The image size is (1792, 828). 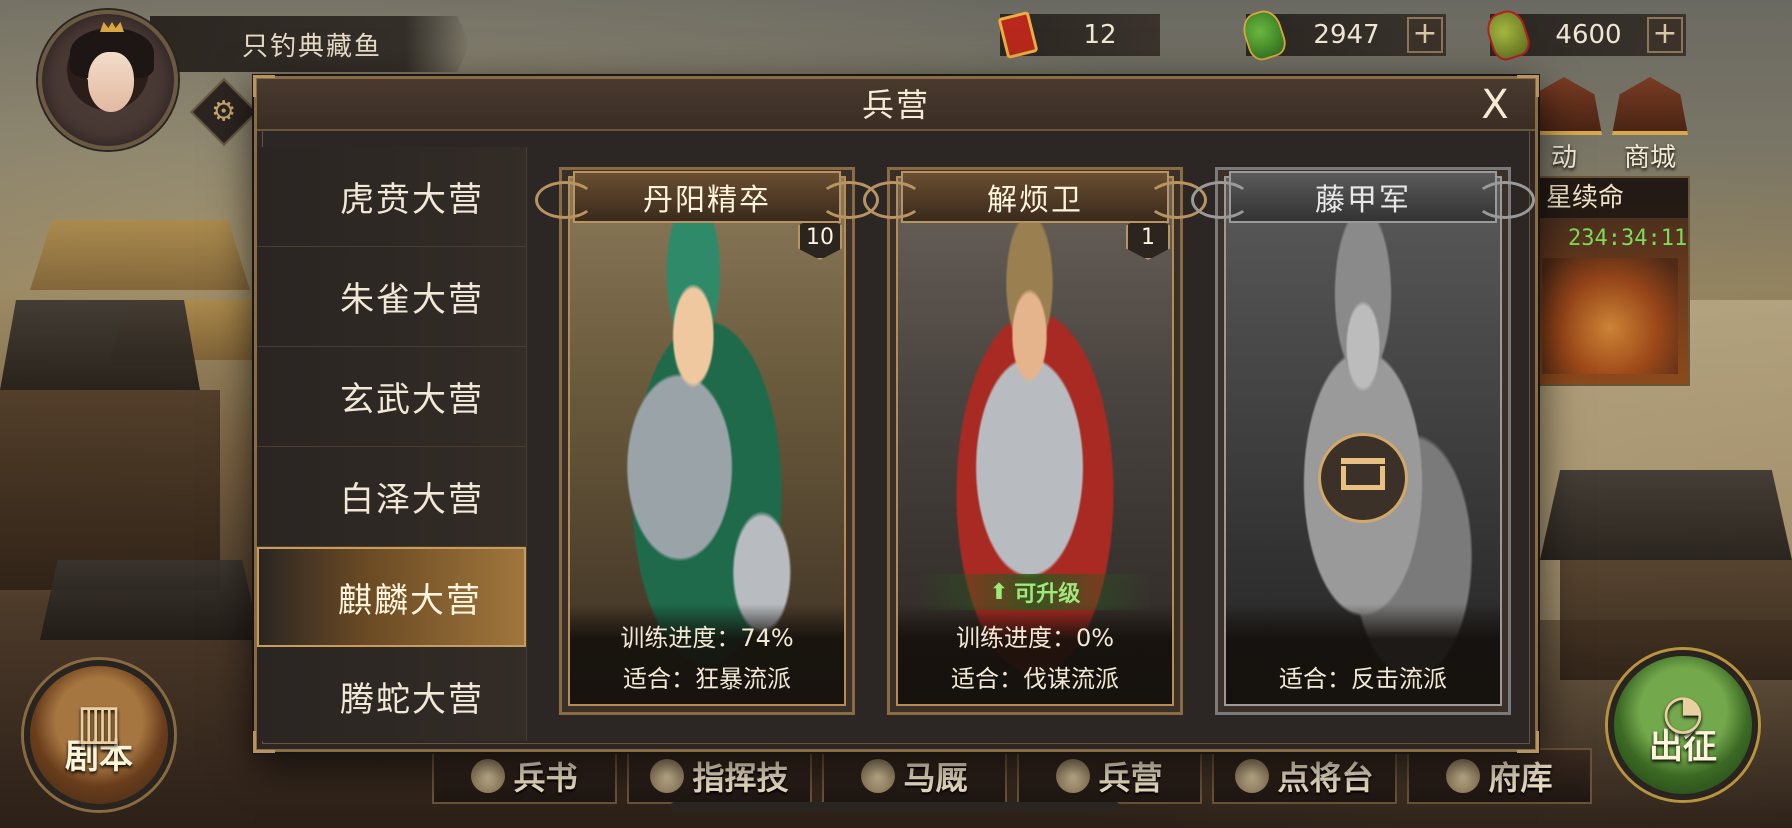 I want to click on troop-card-danyang: 训练进度：74% 适合：狂暴流派 10, so click(x=707, y=441).